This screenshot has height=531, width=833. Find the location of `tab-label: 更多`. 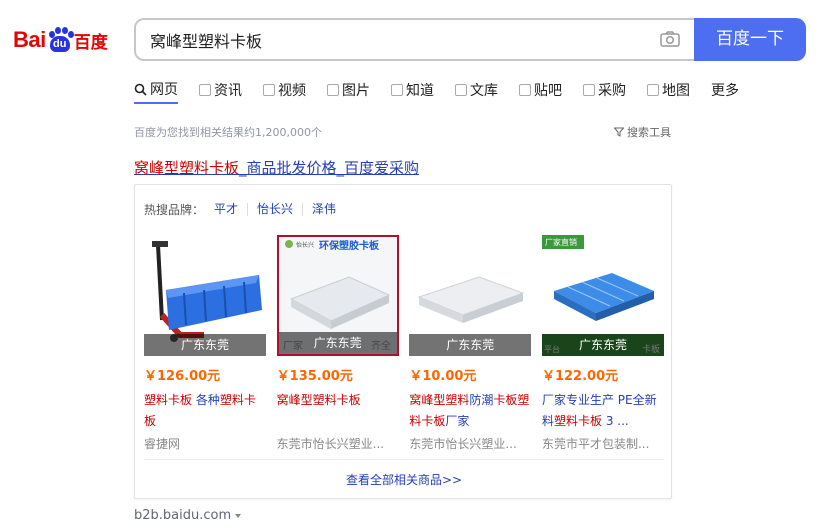

tab-label: 更多 is located at coordinates (725, 91).